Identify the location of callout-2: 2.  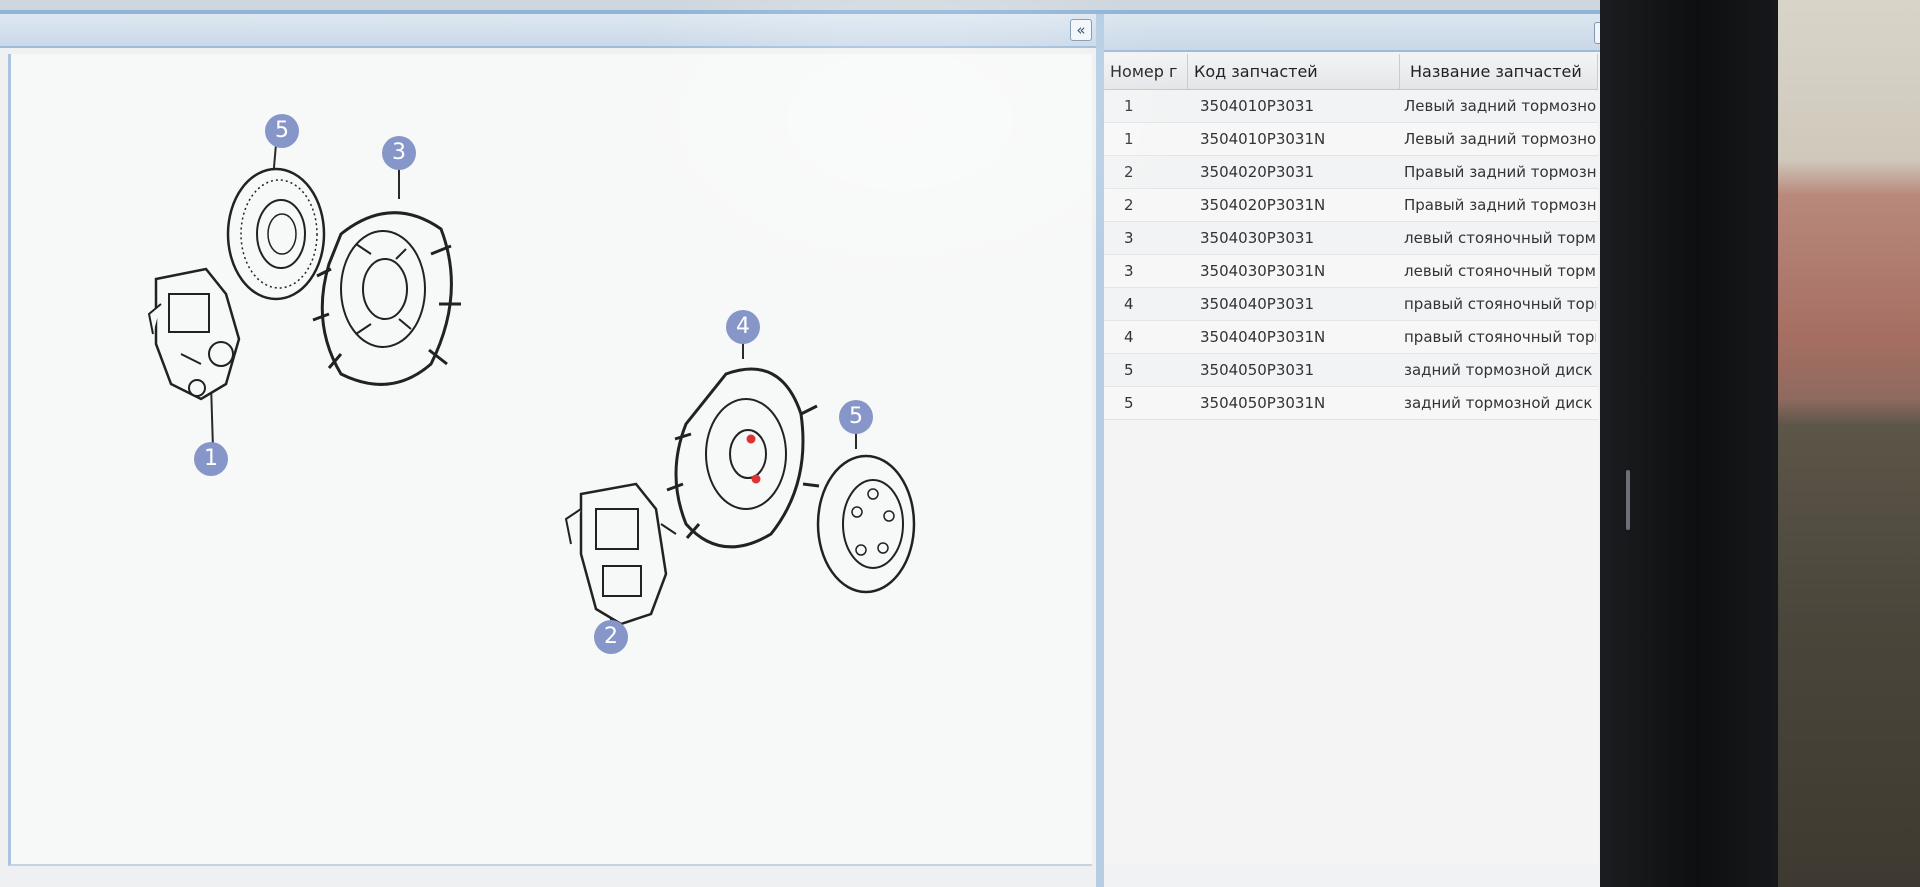
(611, 637).